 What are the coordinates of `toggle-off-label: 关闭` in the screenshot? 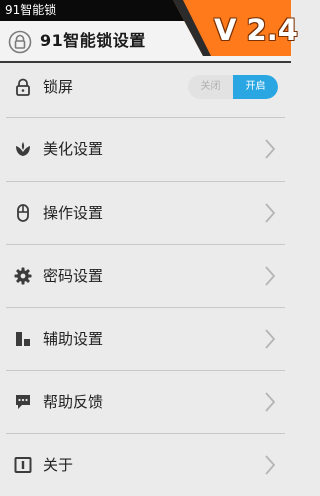 It's located at (210, 87).